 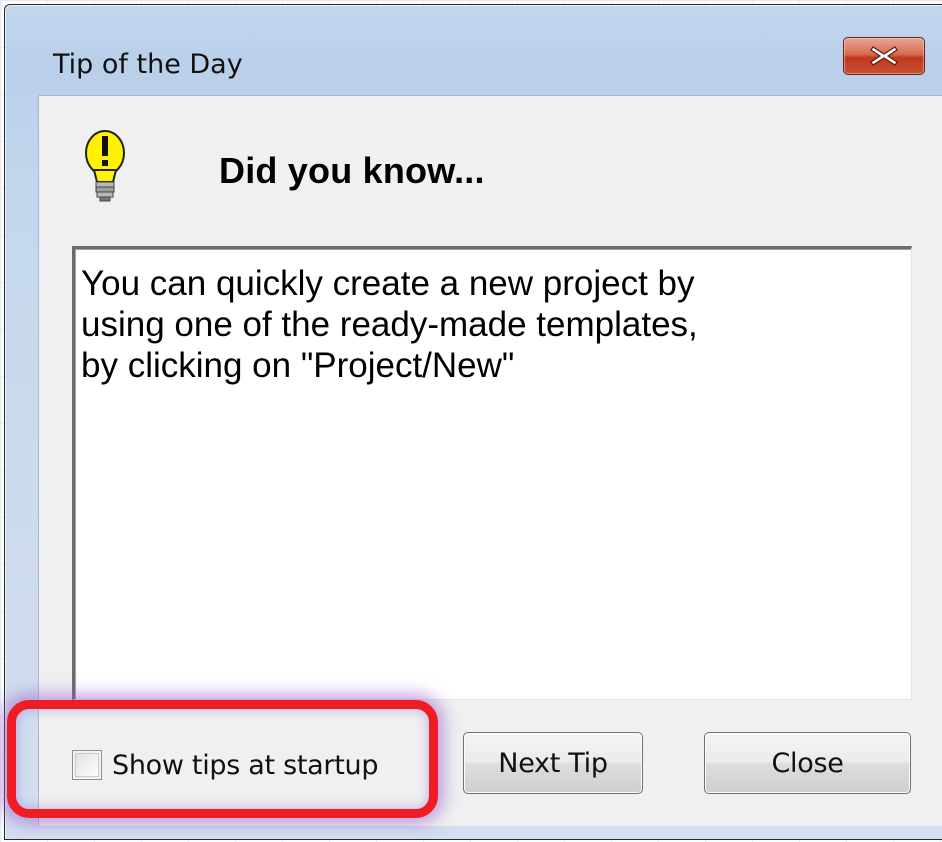 I want to click on close-x-icon, so click(x=884, y=56).